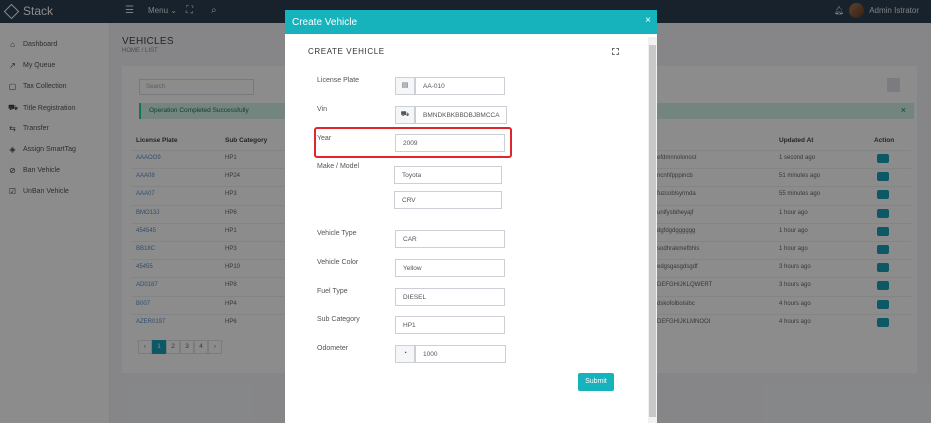 This screenshot has height=423, width=931. I want to click on sub-category-select: HP1, so click(450, 325).